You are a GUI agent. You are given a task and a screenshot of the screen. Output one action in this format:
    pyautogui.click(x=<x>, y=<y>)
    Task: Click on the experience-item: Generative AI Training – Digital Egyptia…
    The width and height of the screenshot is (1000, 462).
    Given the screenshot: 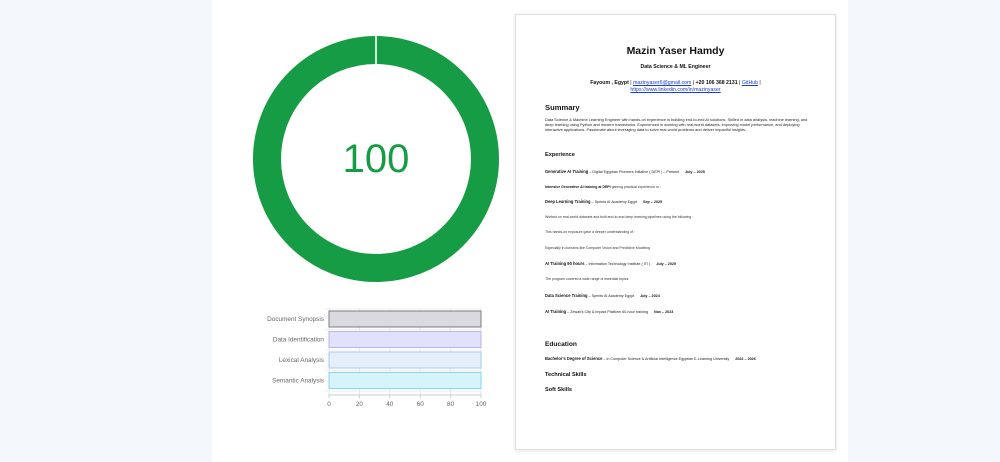 What is the action you would take?
    pyautogui.click(x=625, y=171)
    